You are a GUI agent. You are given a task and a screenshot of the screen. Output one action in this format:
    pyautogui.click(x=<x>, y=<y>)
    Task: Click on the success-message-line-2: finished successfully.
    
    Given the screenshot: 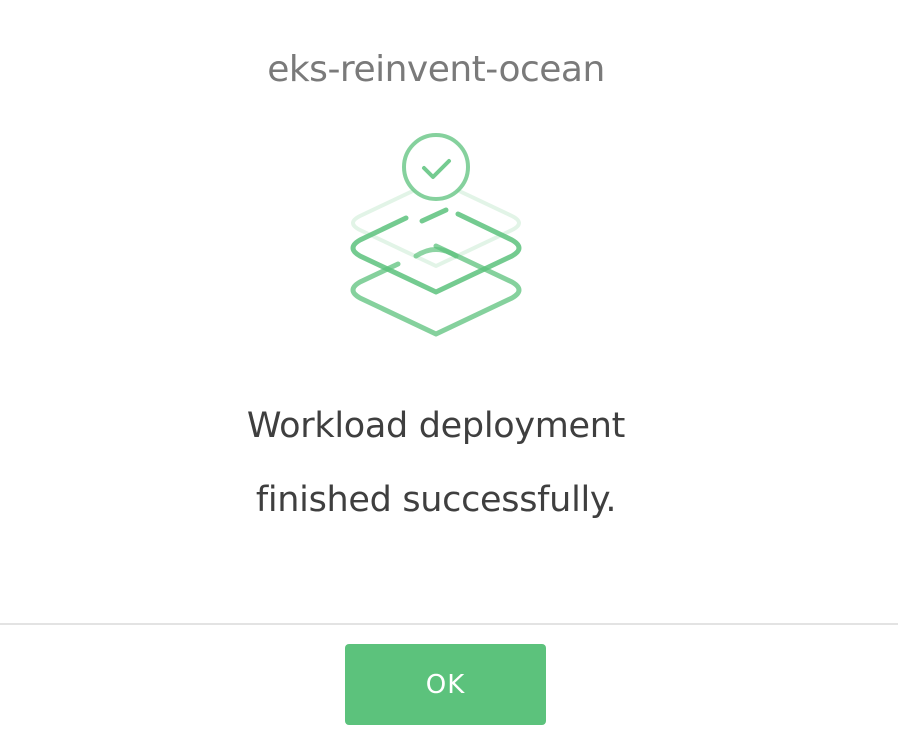 What is the action you would take?
    pyautogui.click(x=436, y=500)
    